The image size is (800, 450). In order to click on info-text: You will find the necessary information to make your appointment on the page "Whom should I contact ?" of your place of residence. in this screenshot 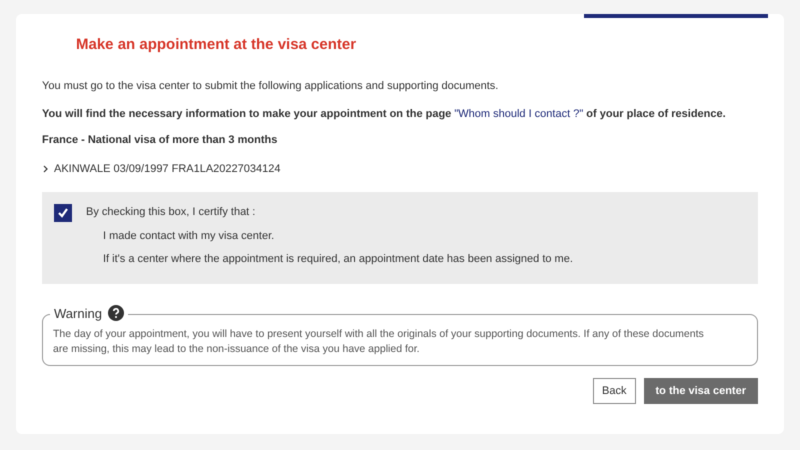, I will do `click(384, 114)`.